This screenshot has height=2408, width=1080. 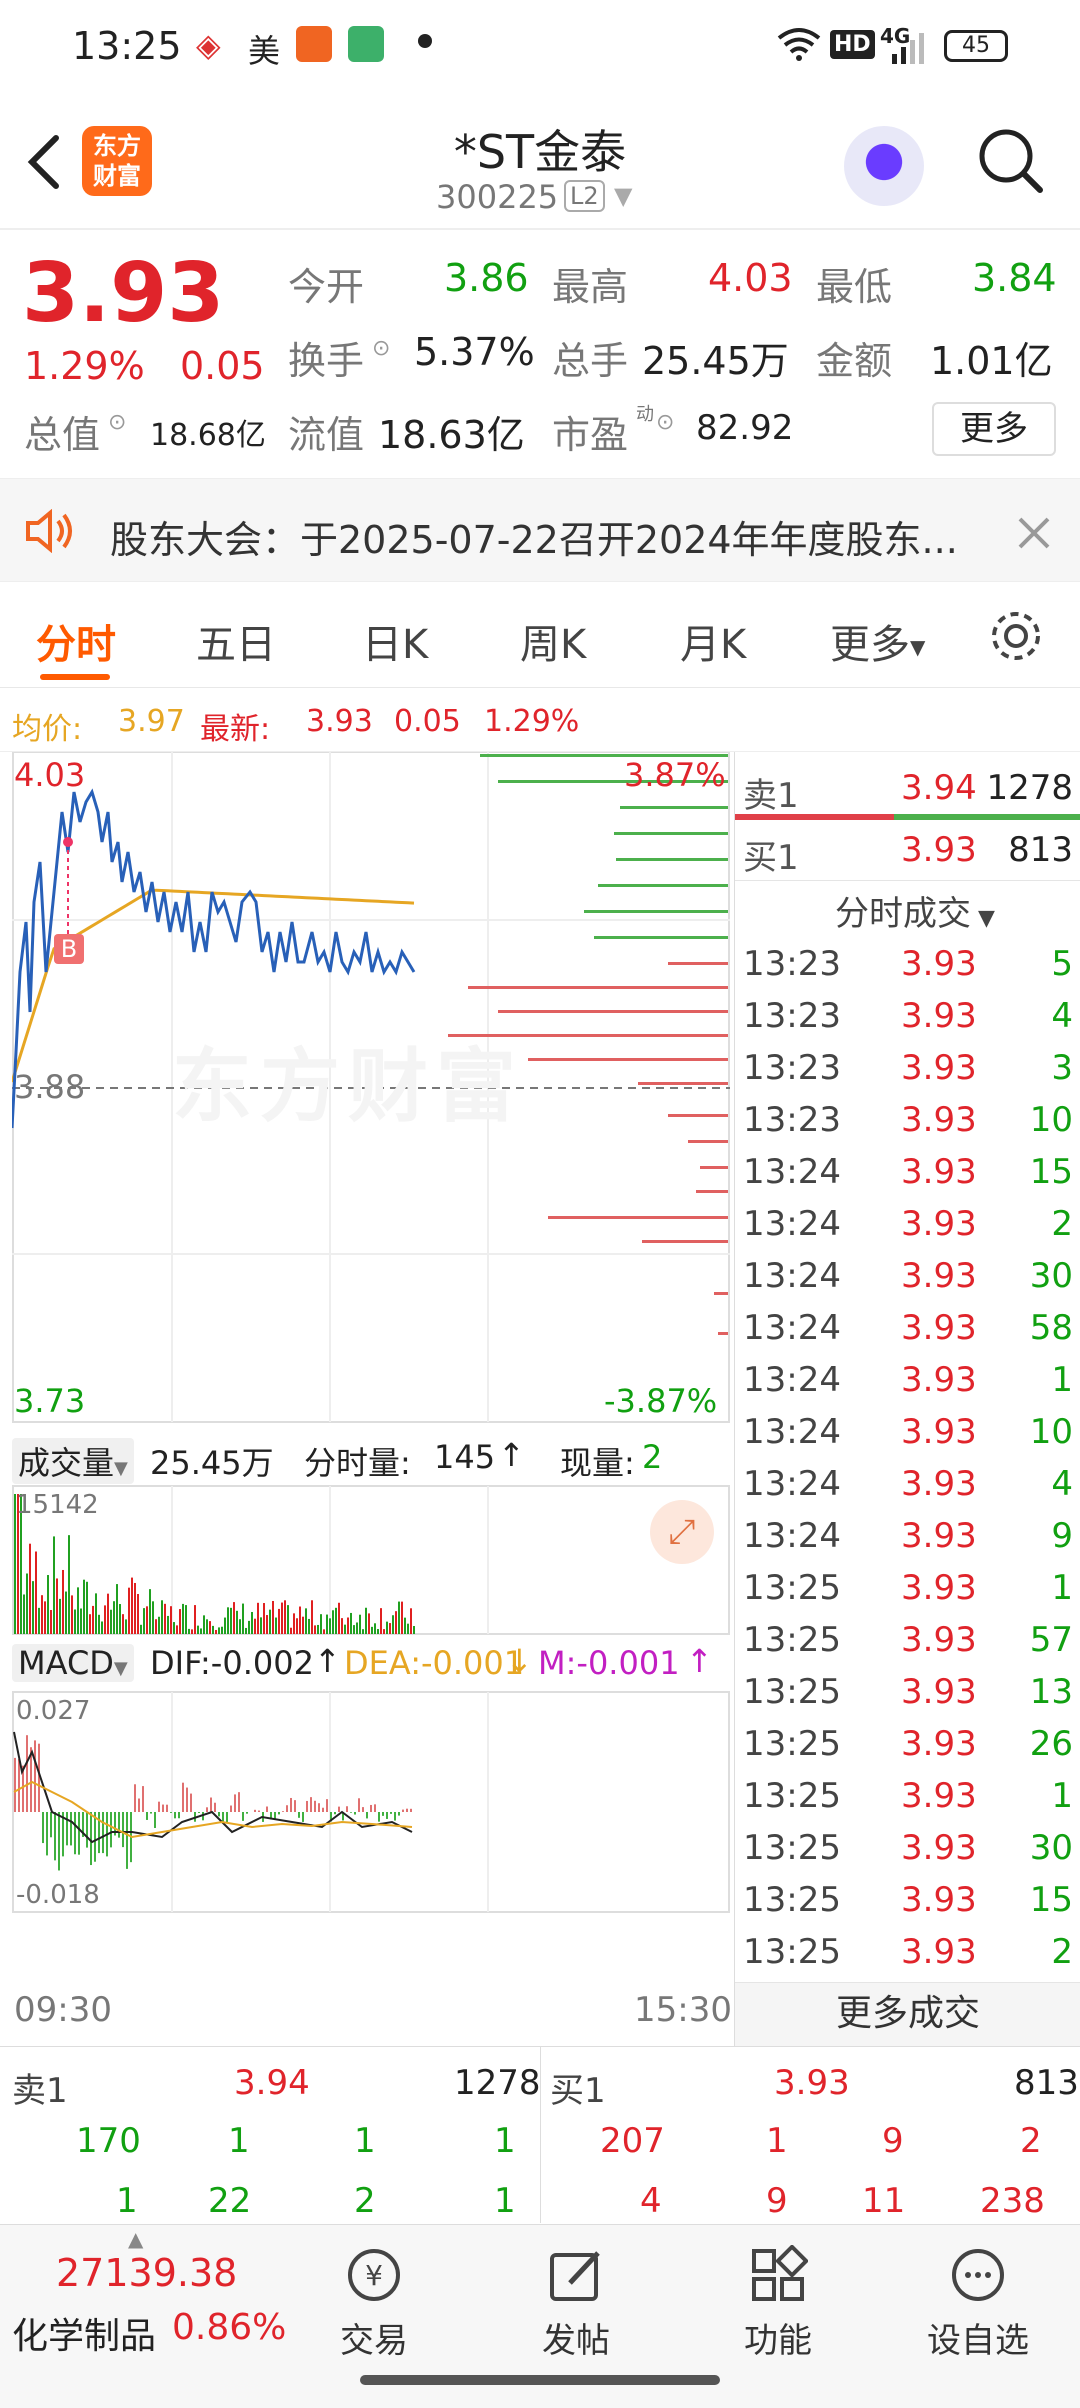 I want to click on nav-function: 功能, so click(x=778, y=2303).